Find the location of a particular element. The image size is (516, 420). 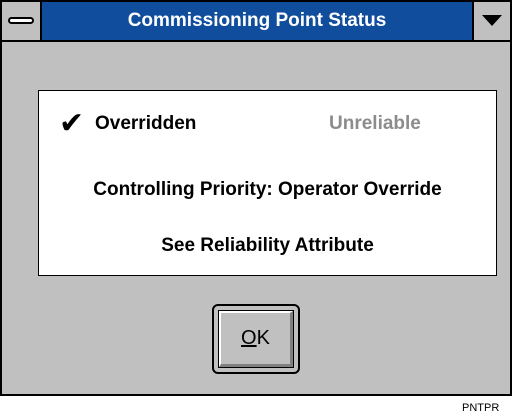

system-menu-icon is located at coordinates (21, 20).